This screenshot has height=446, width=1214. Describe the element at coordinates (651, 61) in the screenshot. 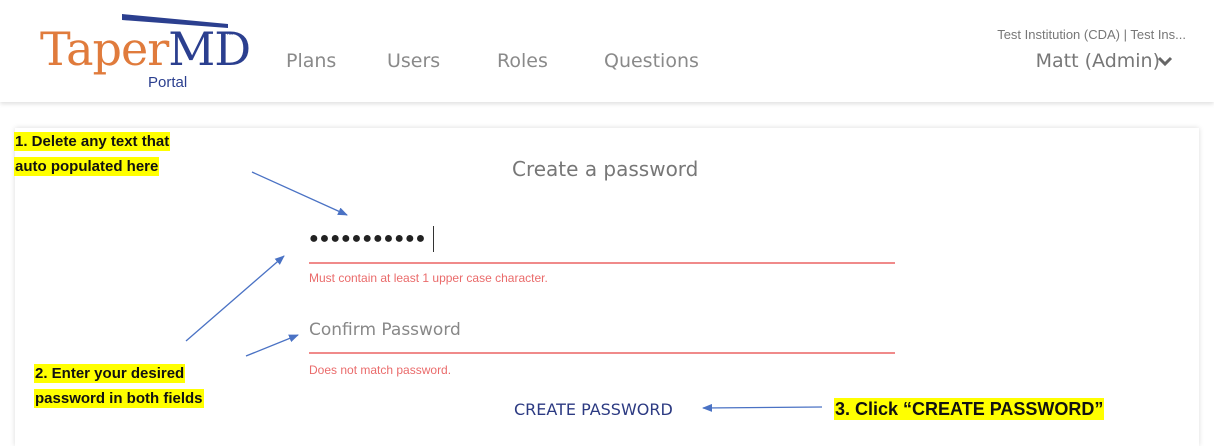

I see `nav-questions: Questions` at that location.